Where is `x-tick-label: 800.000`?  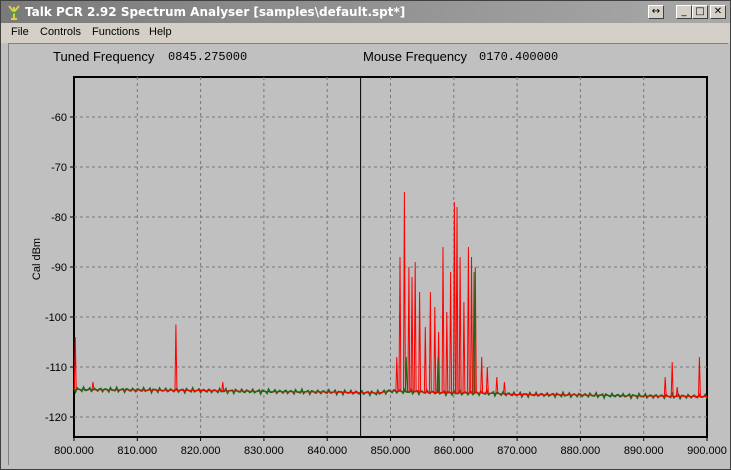
x-tick-label: 800.000 is located at coordinates (74, 451).